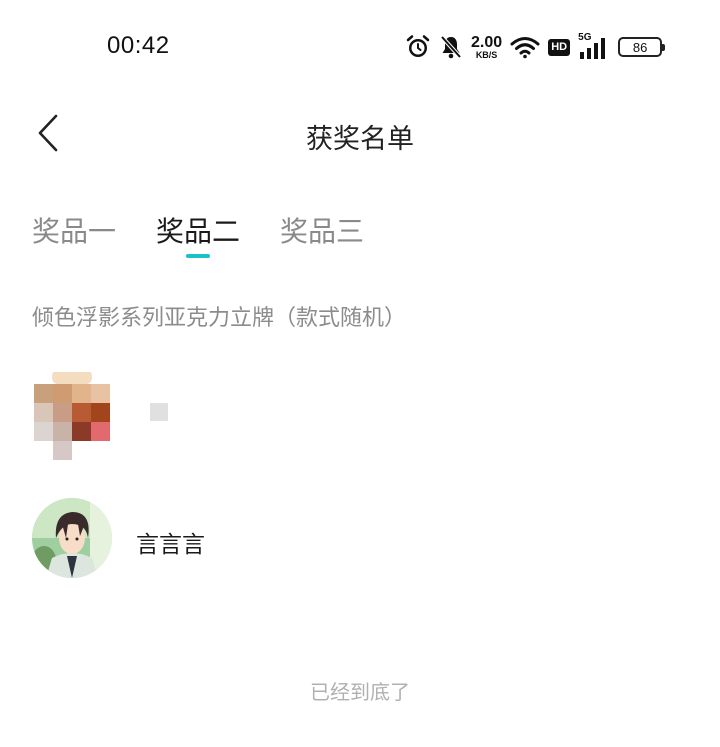 Image resolution: width=720 pixels, height=747 pixels. I want to click on tab-prize-2: 奖品二, so click(198, 234).